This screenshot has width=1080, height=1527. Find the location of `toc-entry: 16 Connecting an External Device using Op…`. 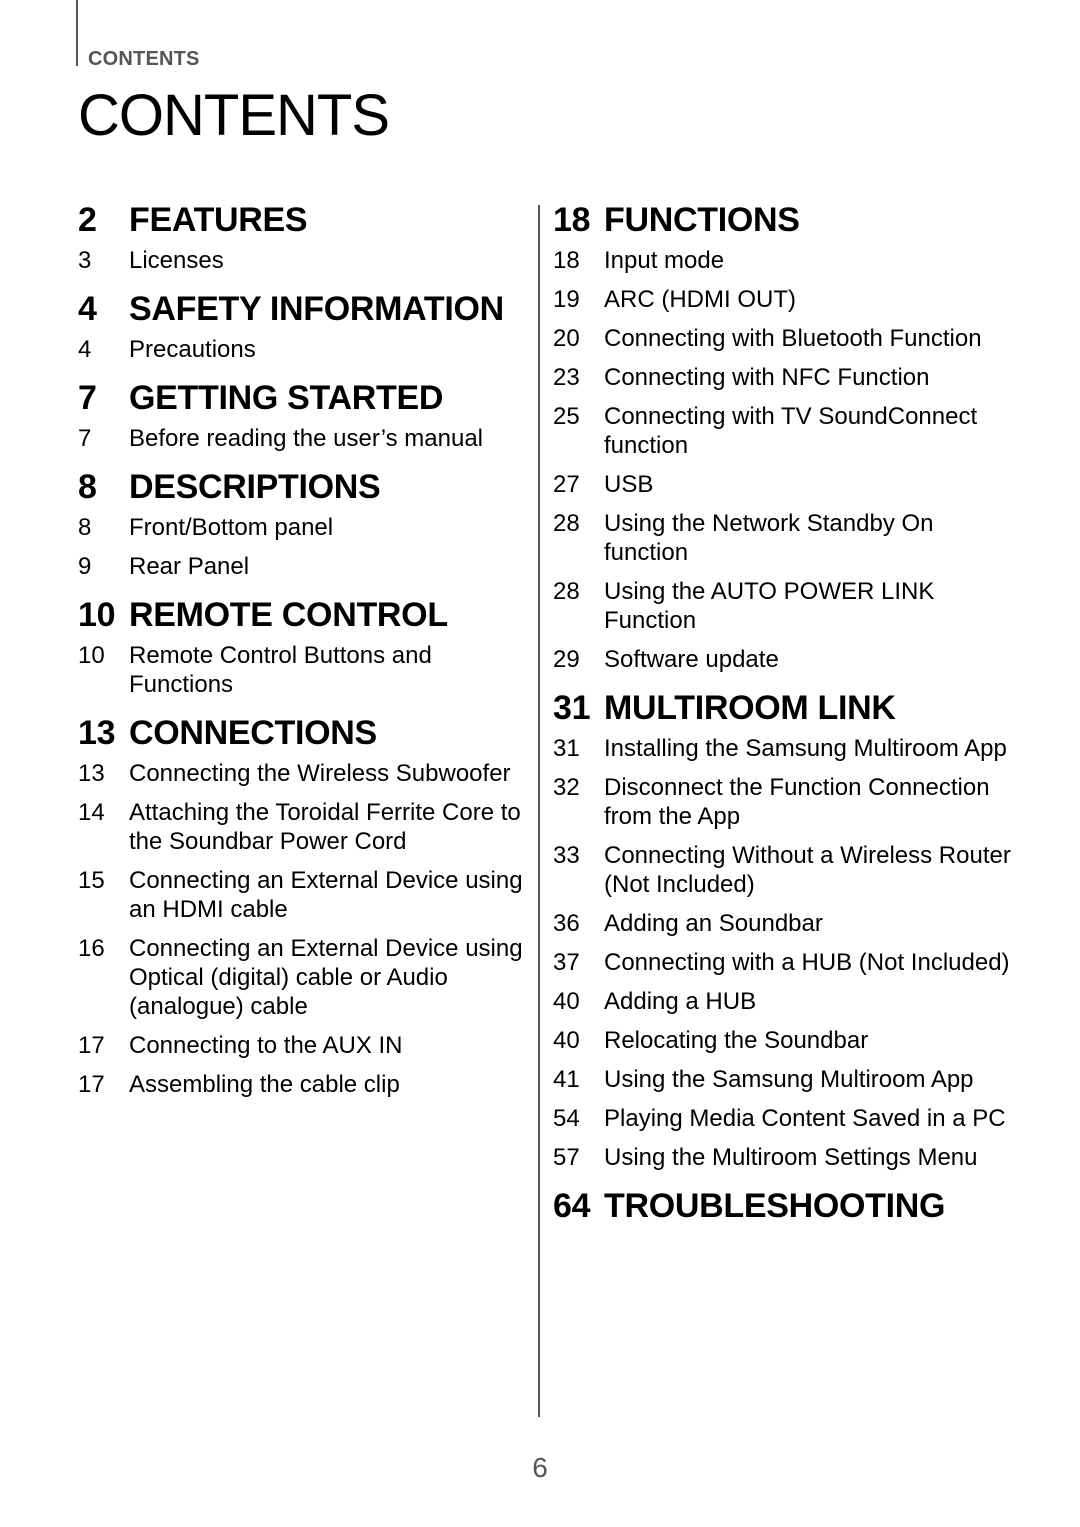

toc-entry: 16 Connecting an External Device using Op… is located at coordinates (300, 977).